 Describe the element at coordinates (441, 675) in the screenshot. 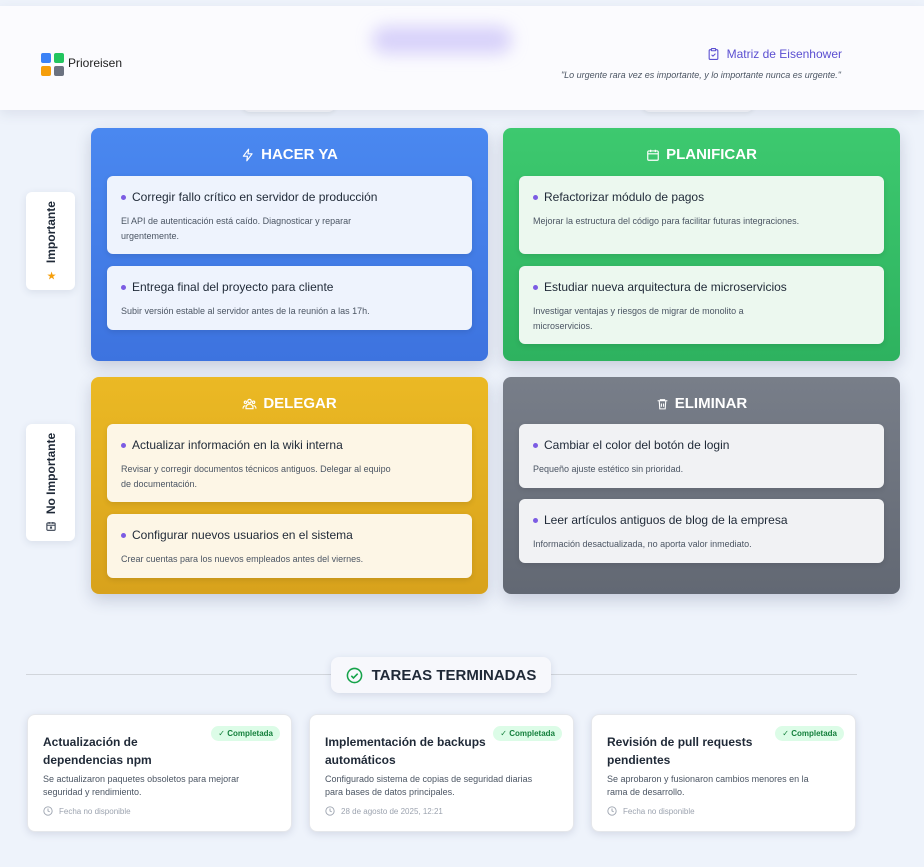

I see `completed-section-title: TAREAS TERMINADAS` at that location.